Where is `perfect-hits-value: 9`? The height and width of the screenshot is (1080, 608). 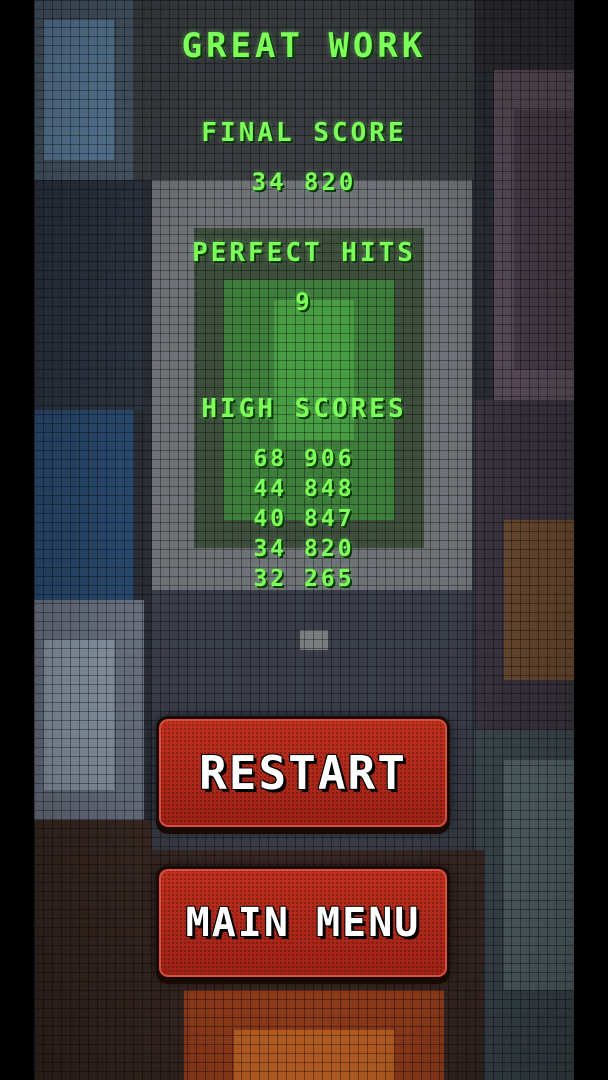 perfect-hits-value: 9 is located at coordinates (304, 302).